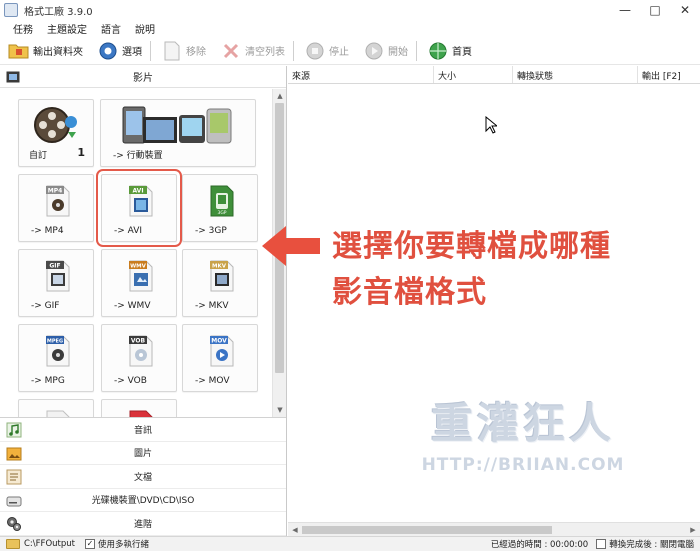 This screenshot has width=700, height=551. I want to click on output-folder-button: 輸出資料夾, so click(44, 51).